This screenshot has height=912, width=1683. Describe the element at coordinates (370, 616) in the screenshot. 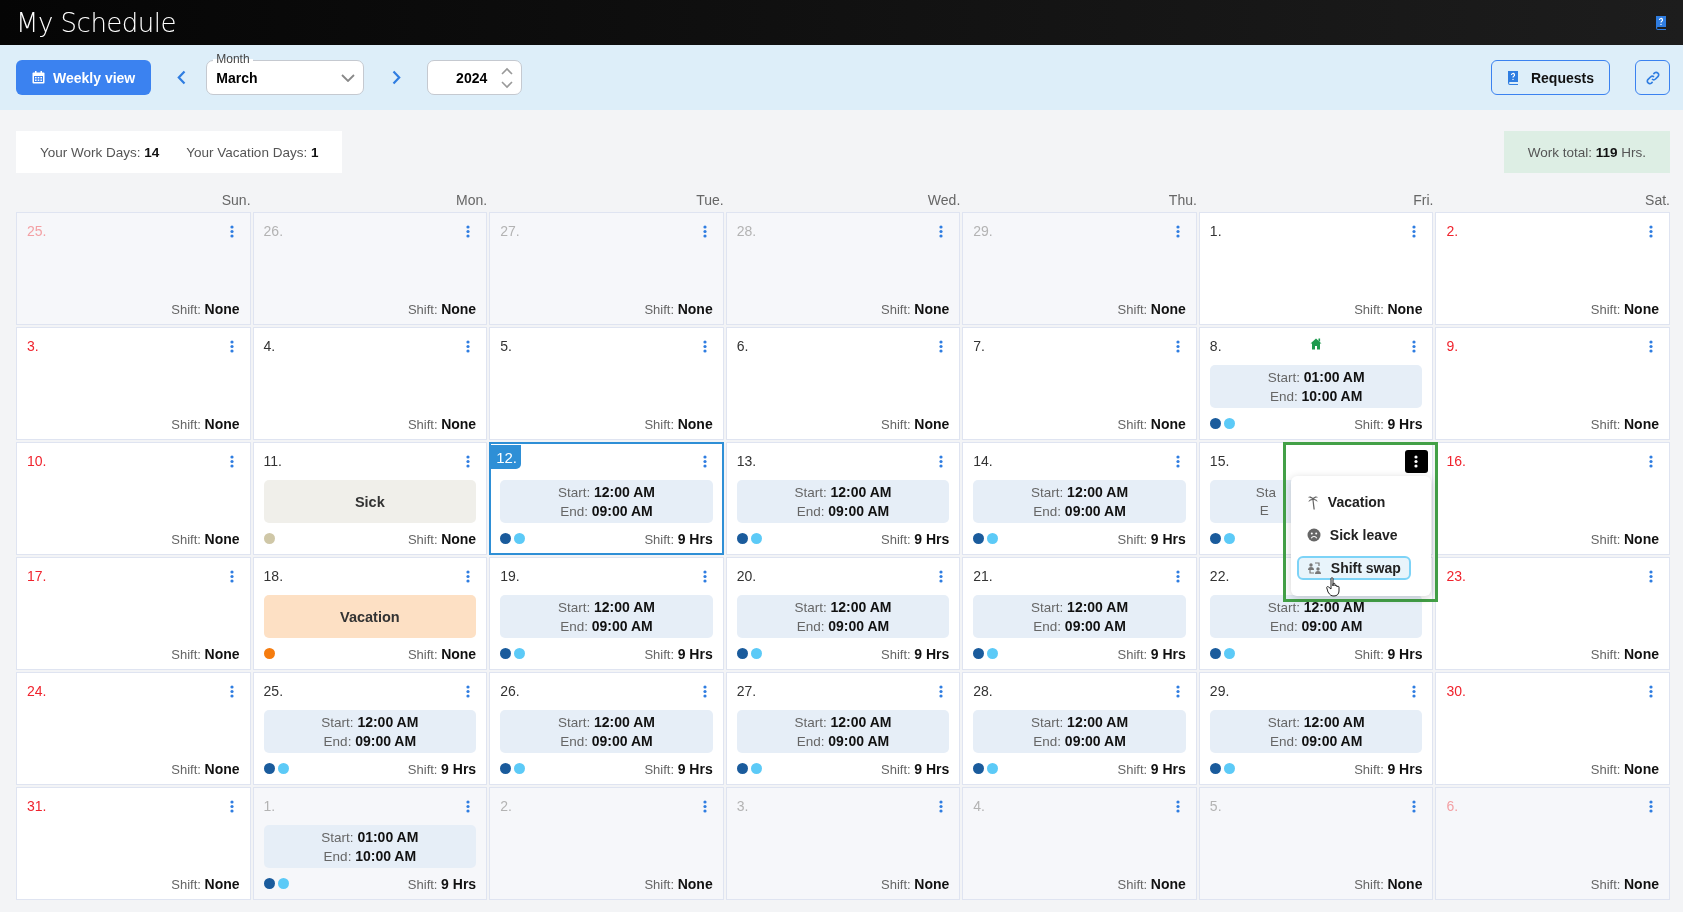

I see `absence-card: Vacation` at that location.